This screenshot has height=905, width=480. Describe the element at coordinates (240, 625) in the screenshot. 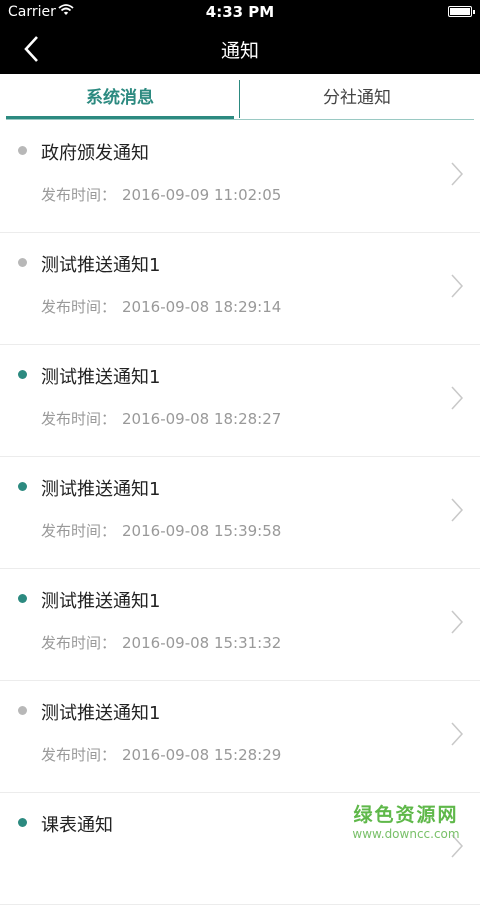

I see `notification-item: 测试推送通知1 发布时间： 2016-09-08 15:31:32` at that location.